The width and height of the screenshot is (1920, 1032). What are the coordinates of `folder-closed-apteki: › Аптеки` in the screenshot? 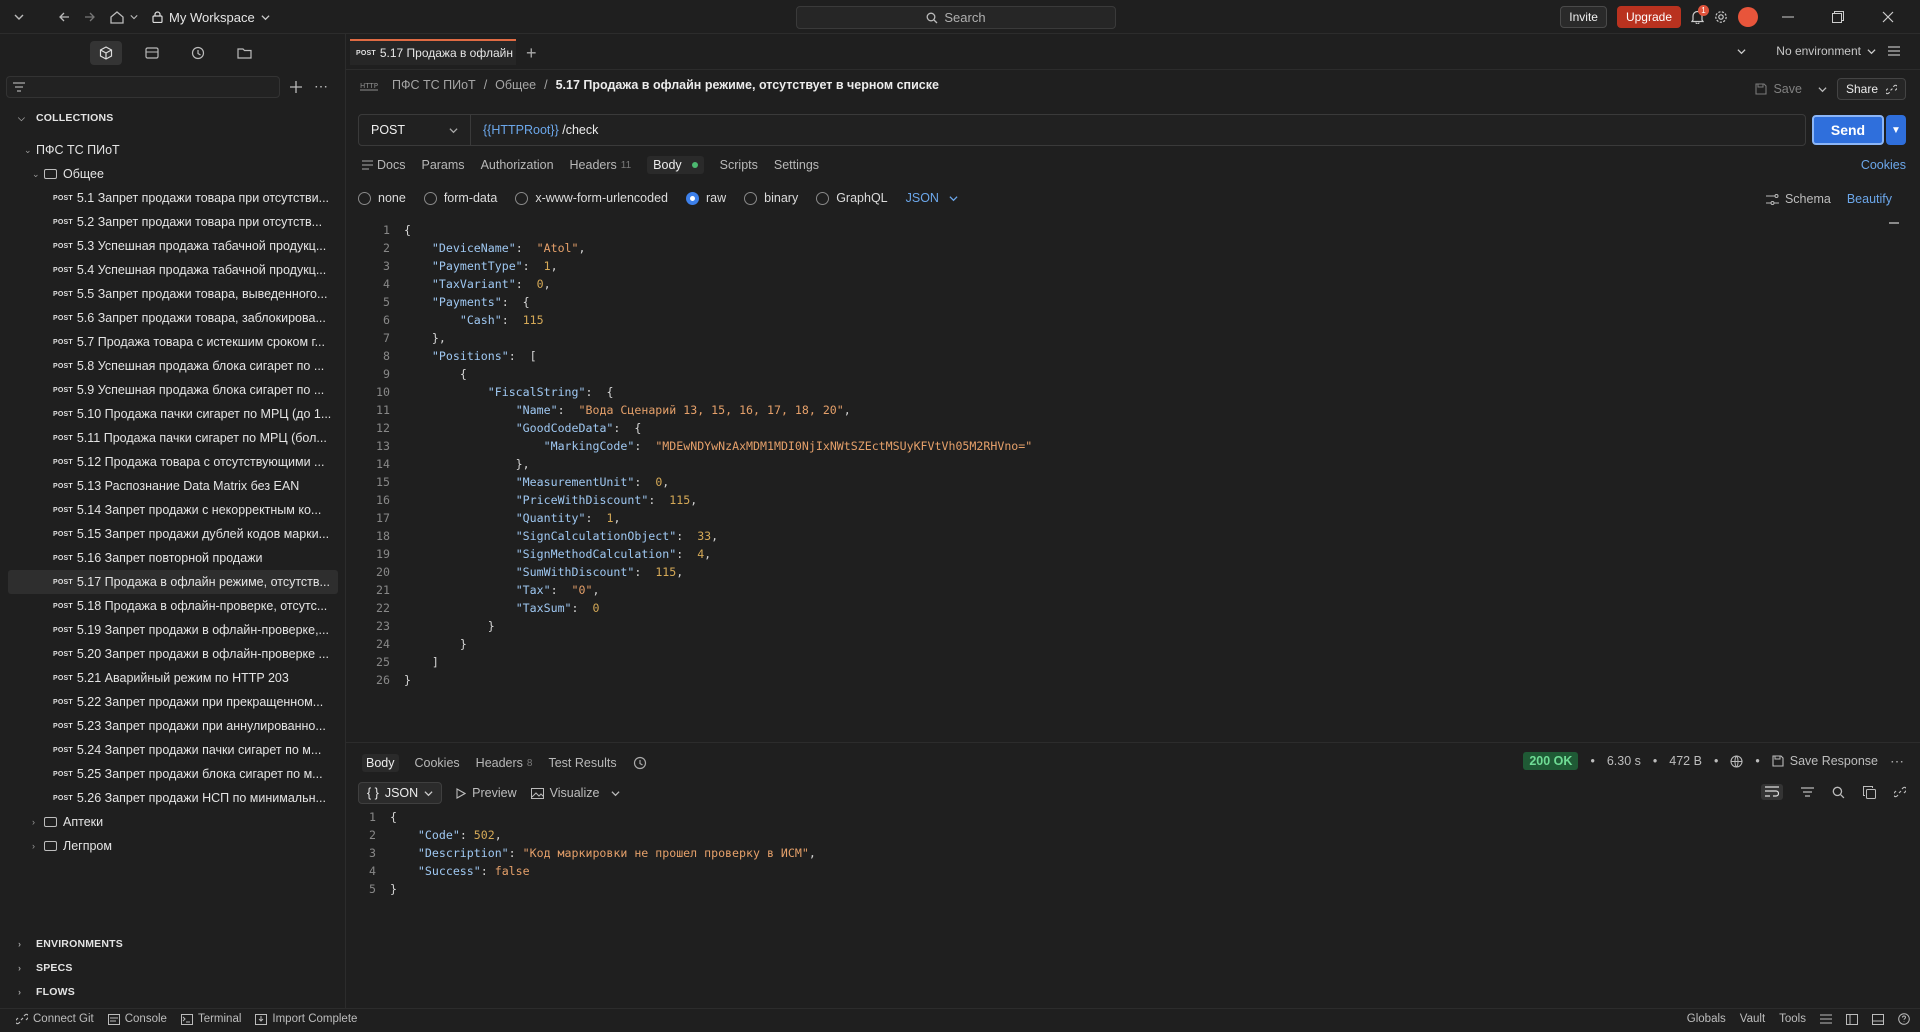 It's located at (173, 822).